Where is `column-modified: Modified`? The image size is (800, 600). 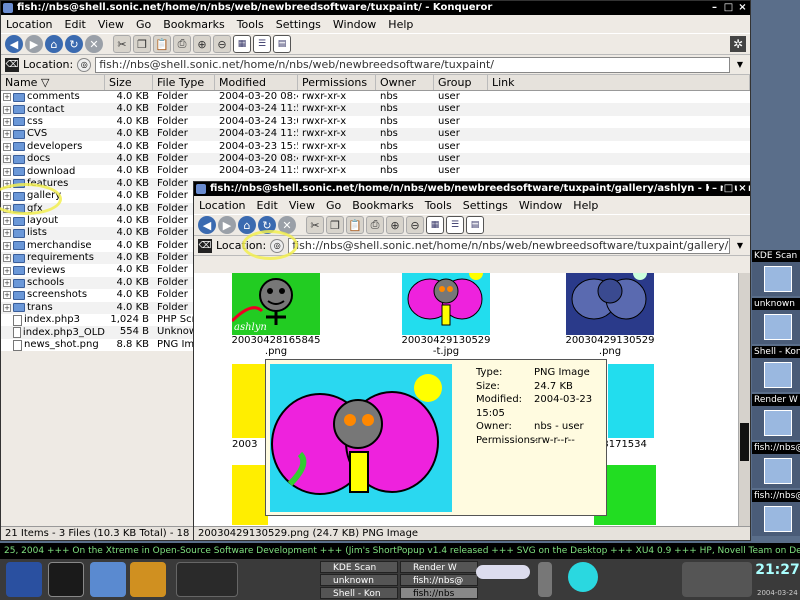
column-modified: Modified is located at coordinates (256, 82).